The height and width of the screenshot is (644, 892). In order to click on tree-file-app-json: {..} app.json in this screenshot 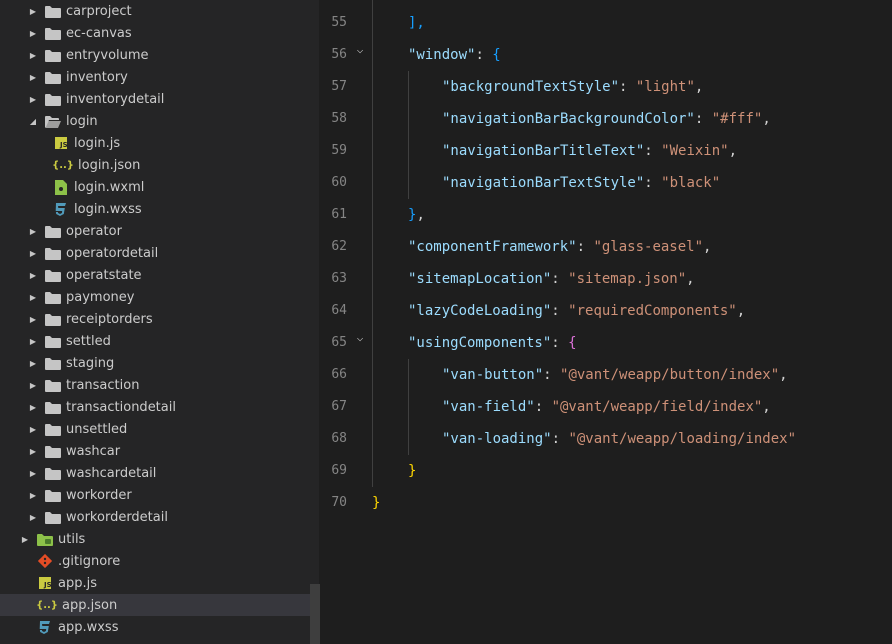, I will do `click(160, 605)`.